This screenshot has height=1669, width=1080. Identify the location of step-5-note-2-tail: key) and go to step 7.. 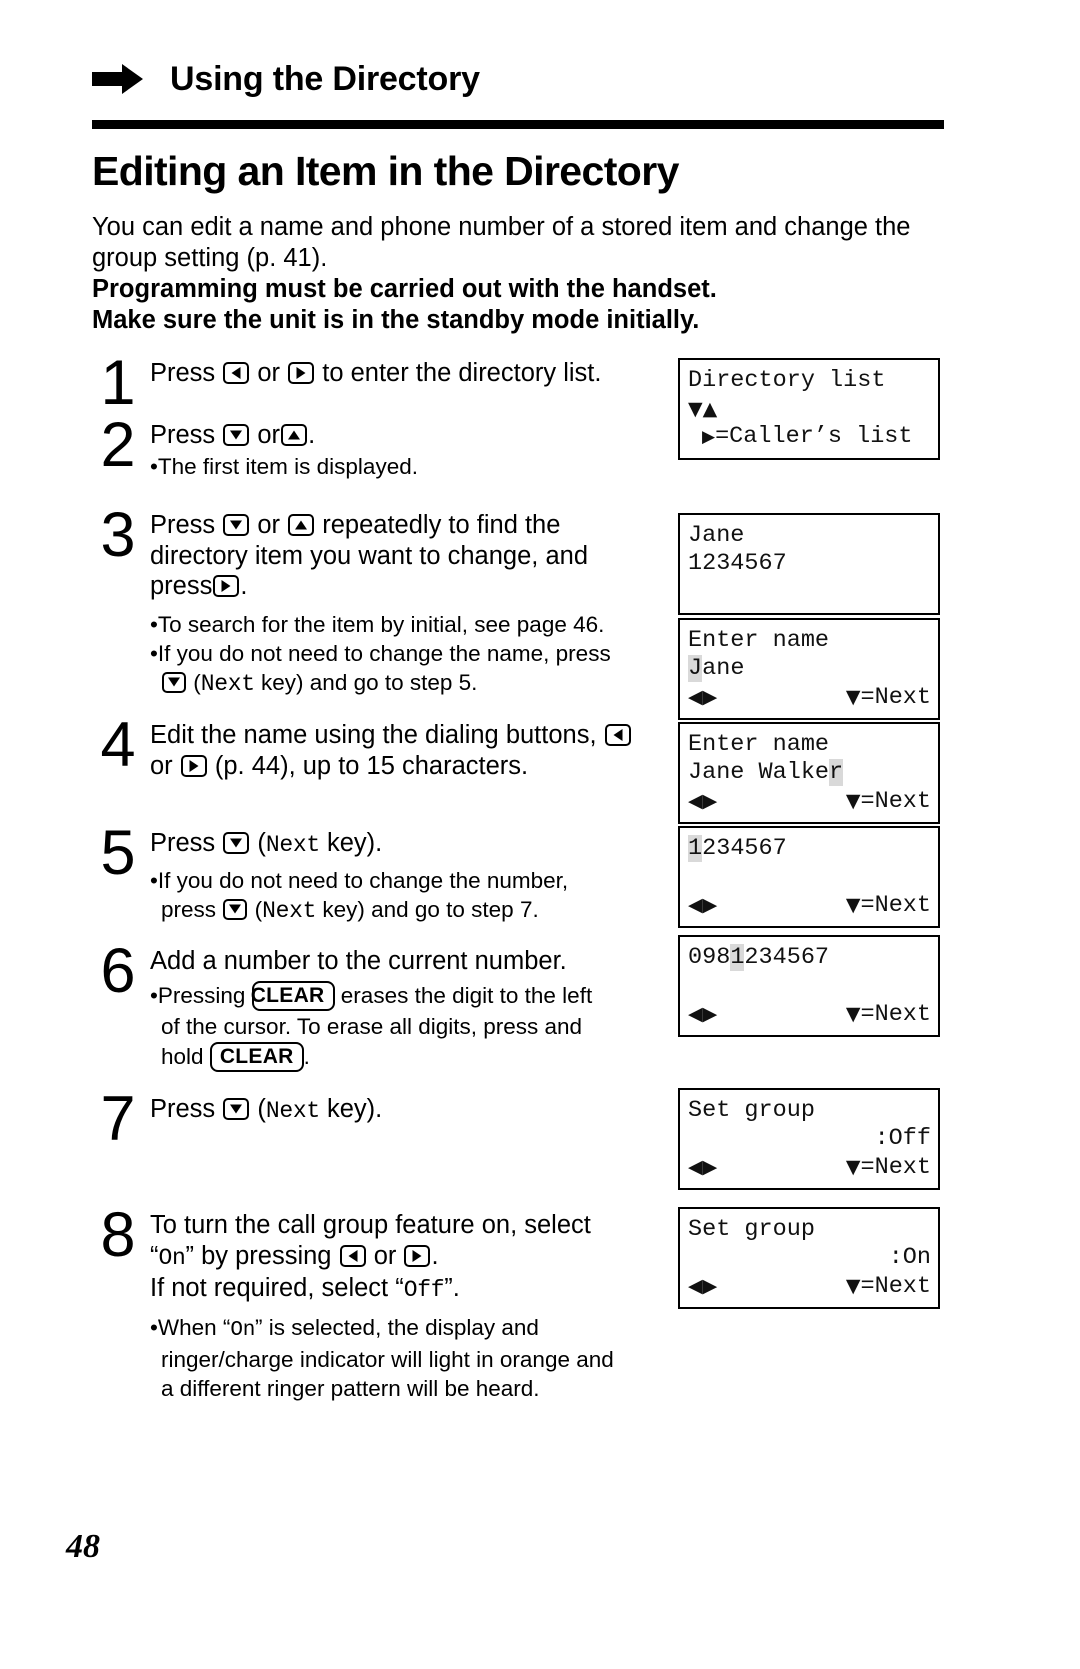
(427, 909).